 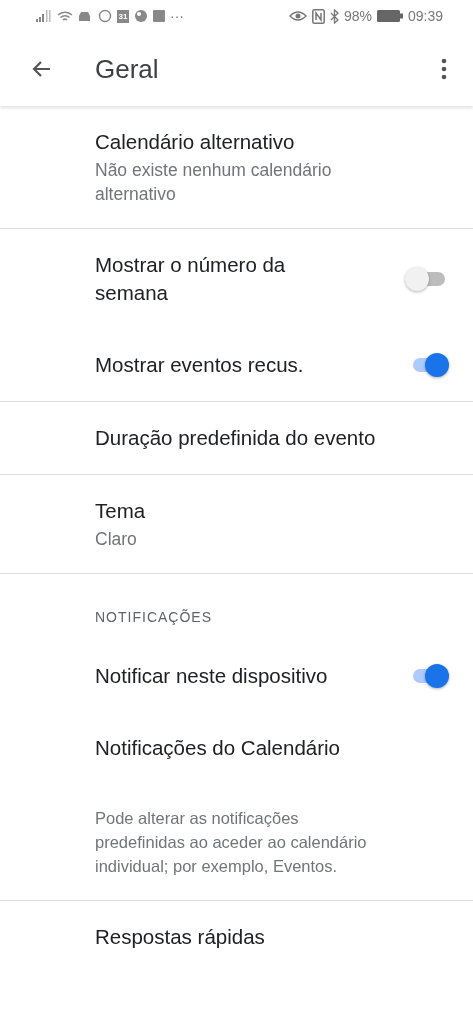 I want to click on section-header: NOTIFICAÇÕES, so click(x=153, y=617).